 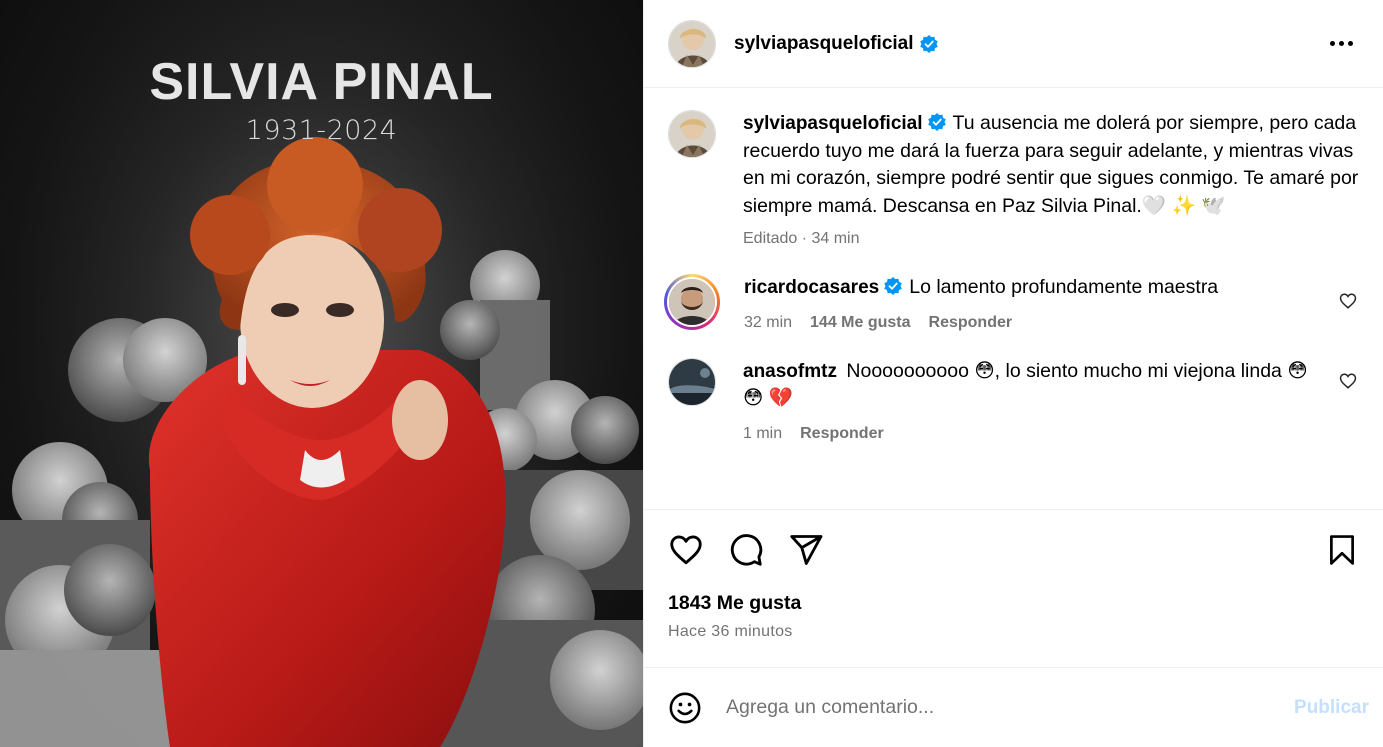 What do you see at coordinates (824, 44) in the screenshot?
I see `author-username: sylviapasqueloficial` at bounding box center [824, 44].